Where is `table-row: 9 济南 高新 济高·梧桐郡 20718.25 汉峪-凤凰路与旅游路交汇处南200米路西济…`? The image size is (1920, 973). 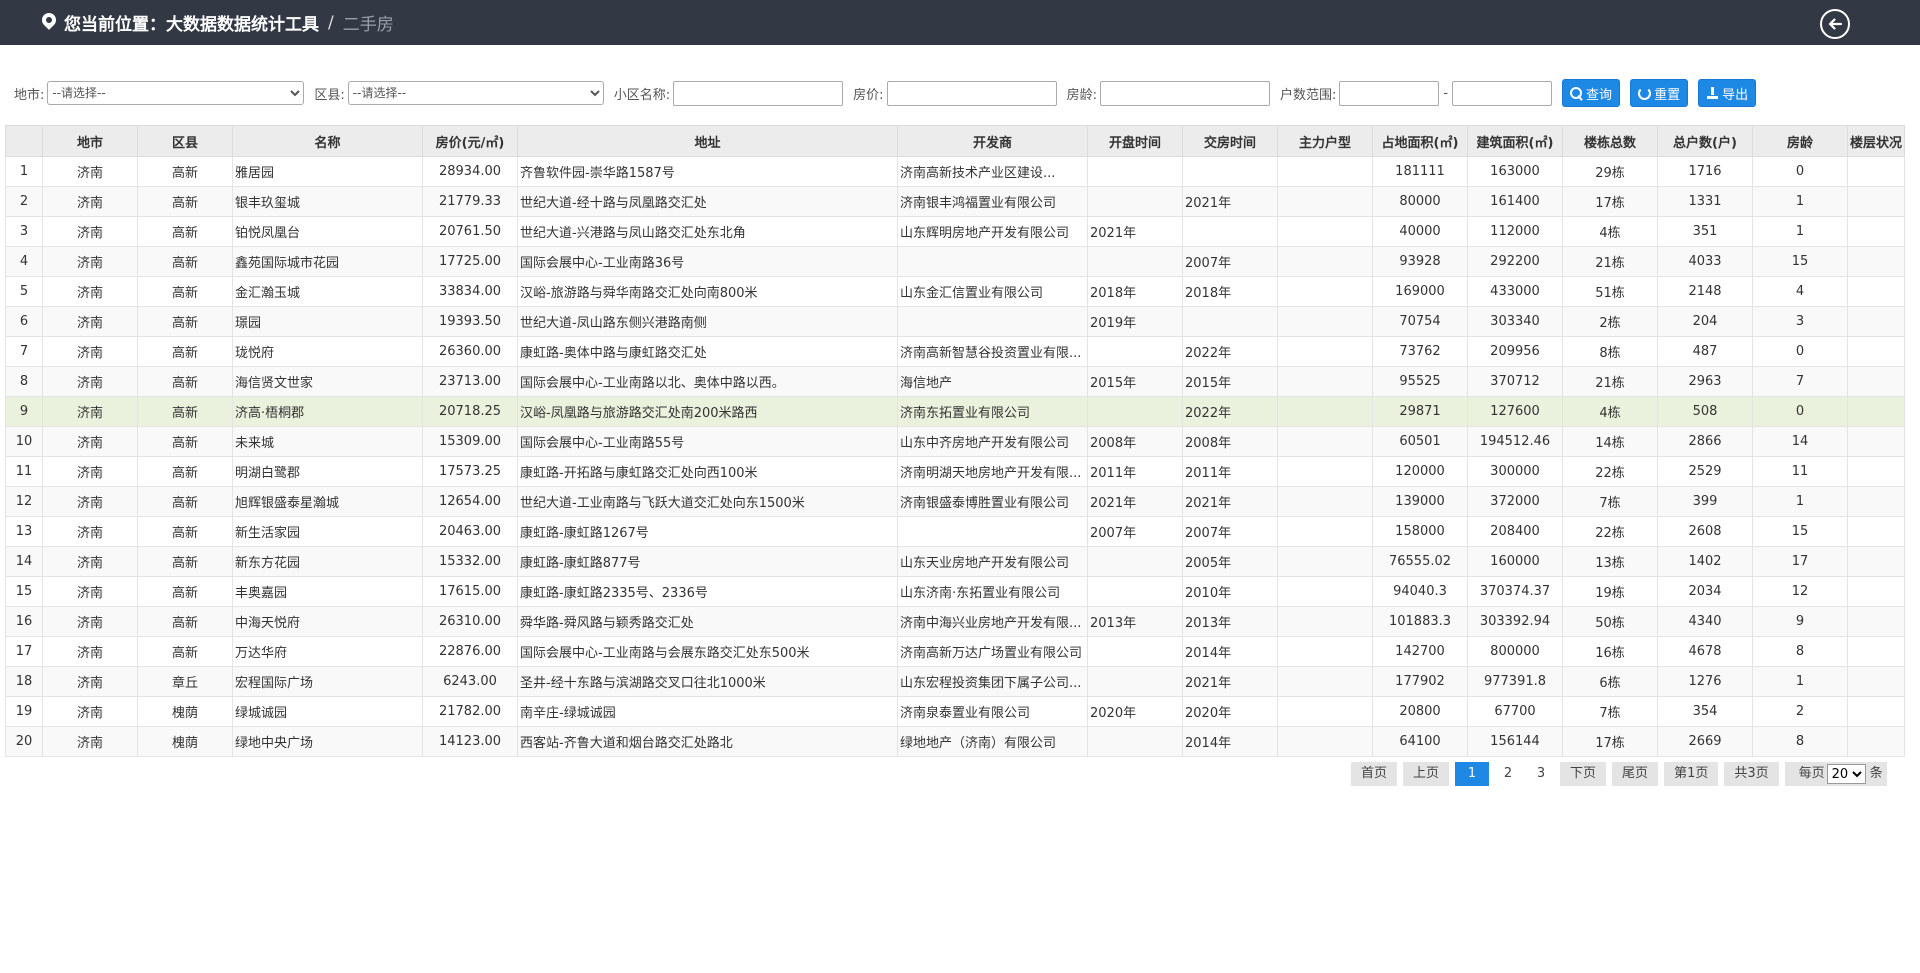 table-row: 9 济南 高新 济高·梧桐郡 20718.25 汉峪-凤凰路与旅游路交汇处南200米路西济… is located at coordinates (955, 411).